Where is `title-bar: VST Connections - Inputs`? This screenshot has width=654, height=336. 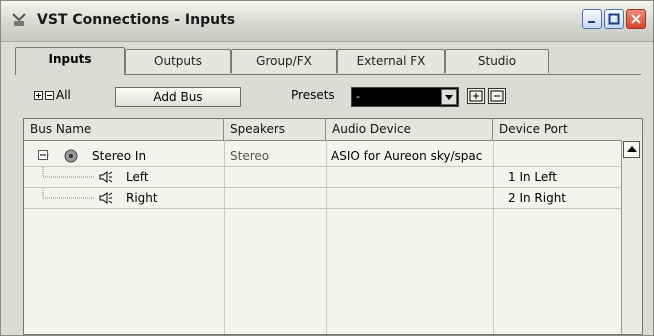 title-bar: VST Connections - Inputs is located at coordinates (327, 21).